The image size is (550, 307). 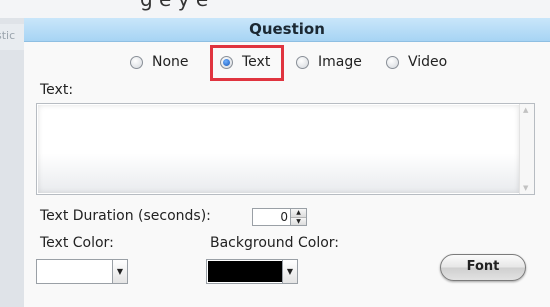 I want to click on duration-label: Text Duration (seconds):, so click(x=125, y=216).